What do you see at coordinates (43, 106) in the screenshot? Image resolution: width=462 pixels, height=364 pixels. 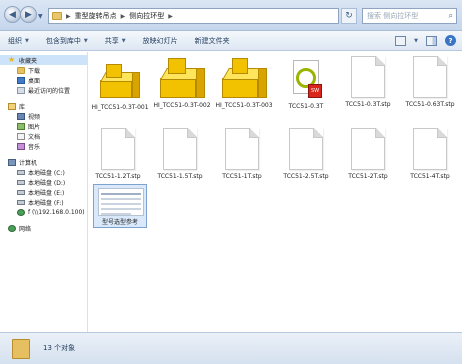 I see `nav-libraries: 库` at bounding box center [43, 106].